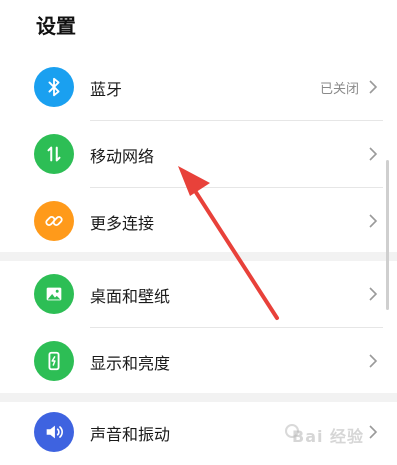  What do you see at coordinates (54, 154) in the screenshot?
I see `mobile-data-icon` at bounding box center [54, 154].